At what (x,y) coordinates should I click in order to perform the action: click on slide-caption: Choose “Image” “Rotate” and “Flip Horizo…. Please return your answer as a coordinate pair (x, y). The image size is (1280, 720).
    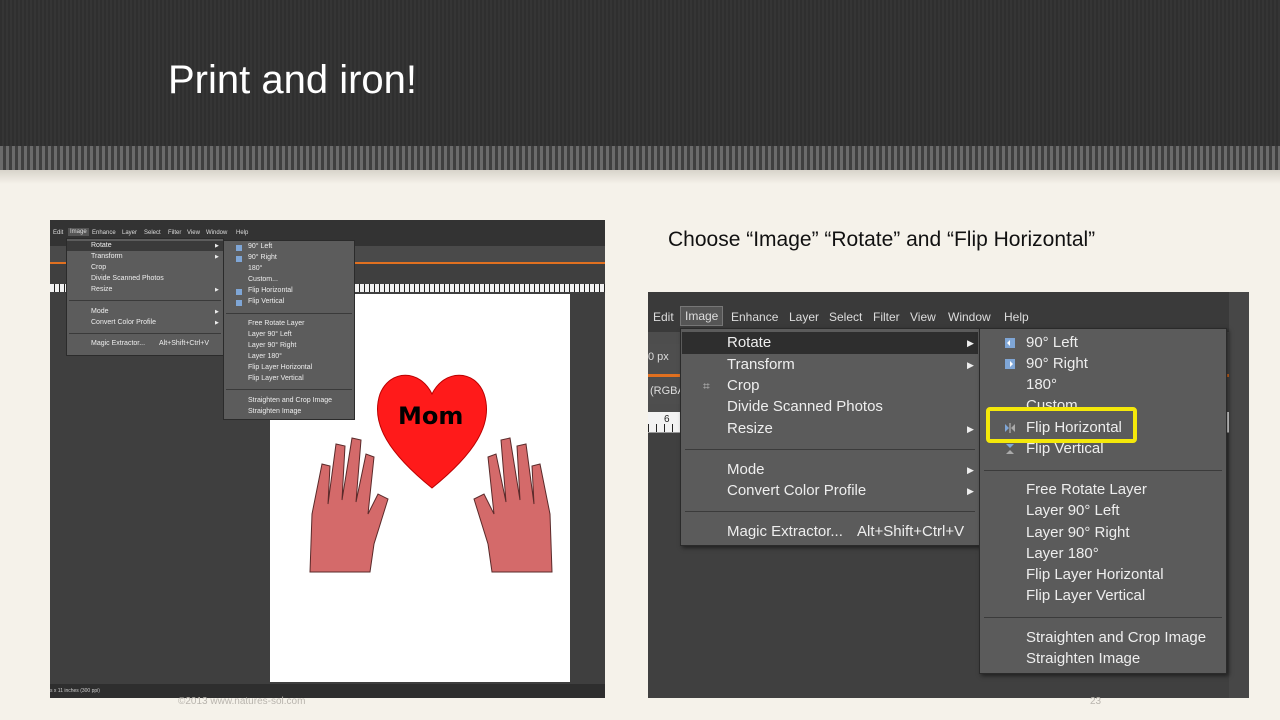
    Looking at the image, I should click on (882, 239).